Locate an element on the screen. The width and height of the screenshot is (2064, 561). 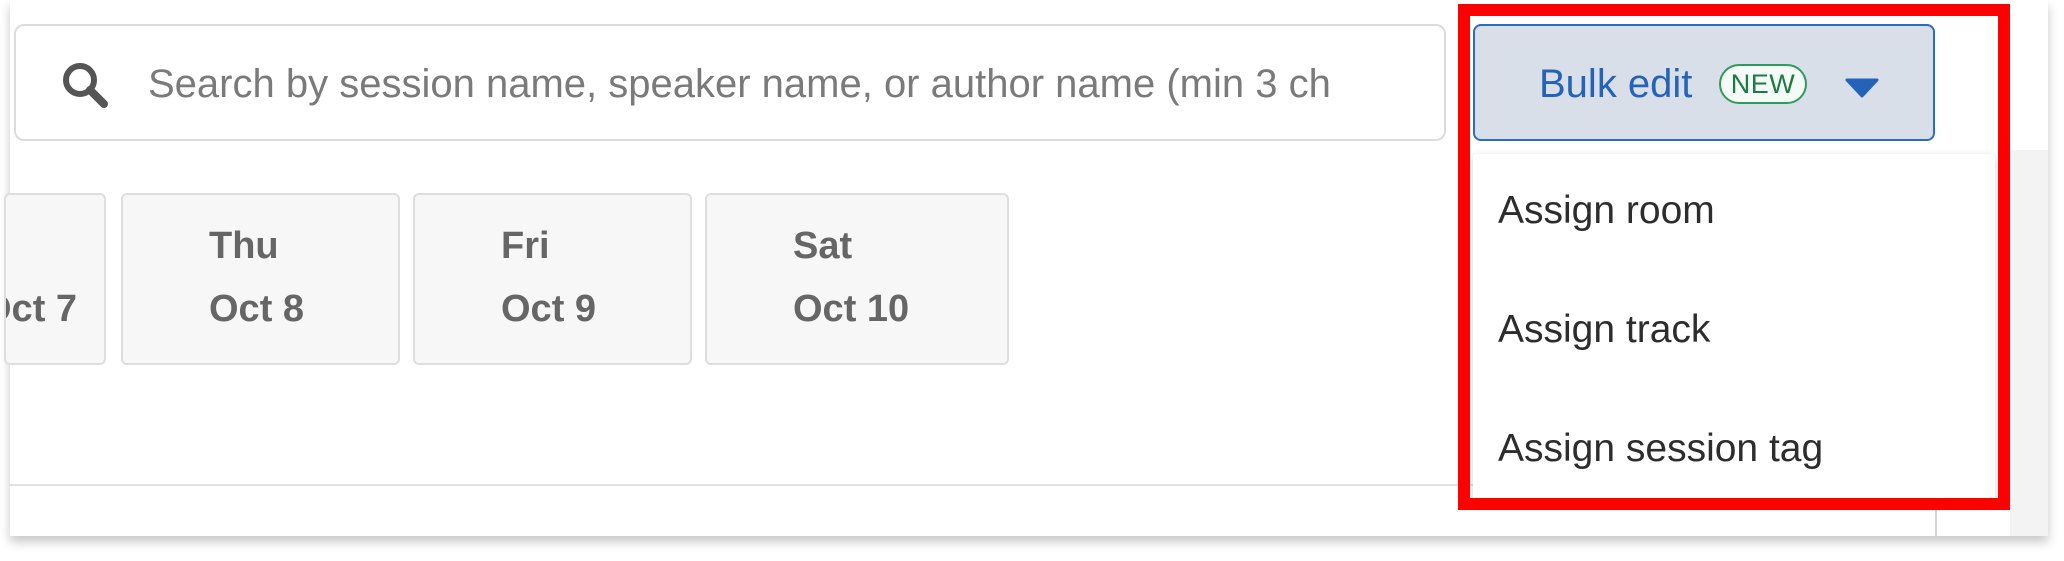
bulk-edit-button: Bulk edit NEW is located at coordinates (1704, 82).